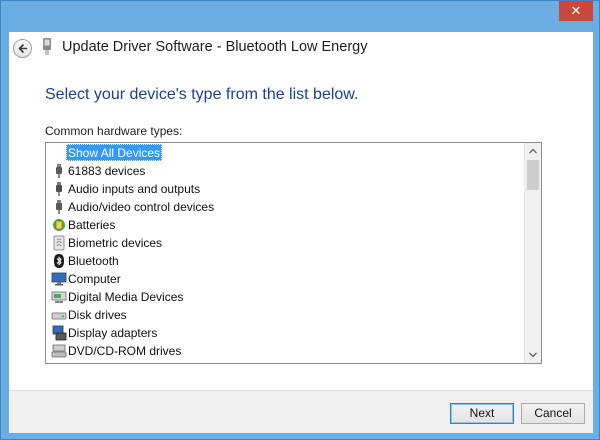 This screenshot has height=440, width=600. I want to click on speaker-icon, so click(59, 189).